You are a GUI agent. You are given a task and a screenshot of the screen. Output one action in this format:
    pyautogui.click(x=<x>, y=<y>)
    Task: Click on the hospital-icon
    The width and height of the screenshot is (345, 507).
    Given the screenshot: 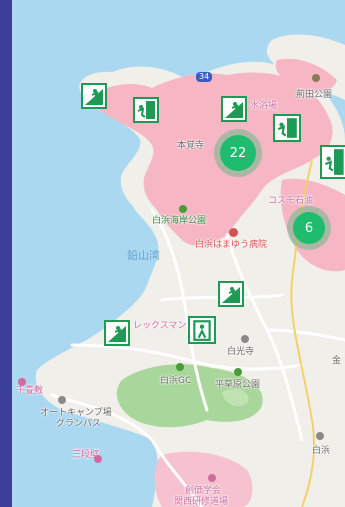 What is the action you would take?
    pyautogui.click(x=233, y=232)
    